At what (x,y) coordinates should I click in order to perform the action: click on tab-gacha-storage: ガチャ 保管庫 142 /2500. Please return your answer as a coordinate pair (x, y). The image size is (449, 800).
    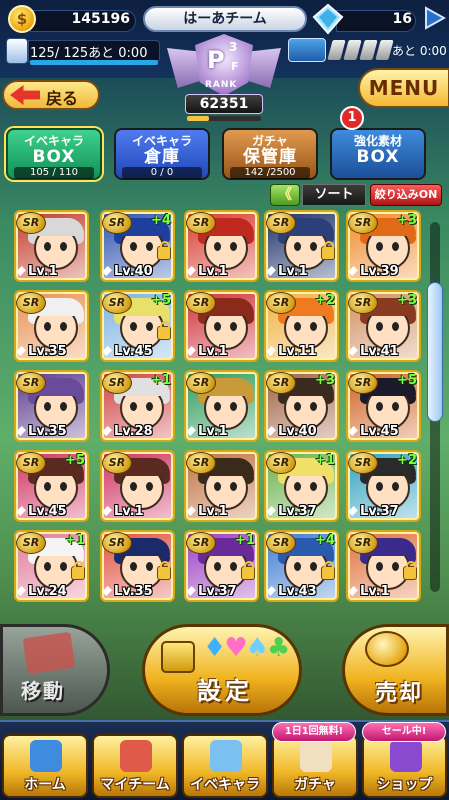
    Looking at the image, I should click on (270, 154).